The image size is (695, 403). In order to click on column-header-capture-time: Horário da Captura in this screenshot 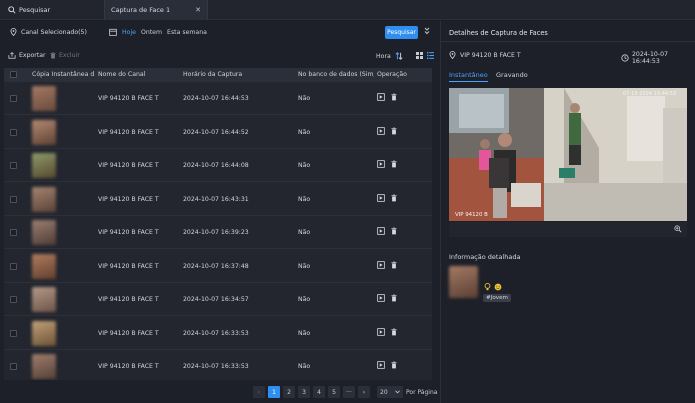, I will do `click(212, 74)`.